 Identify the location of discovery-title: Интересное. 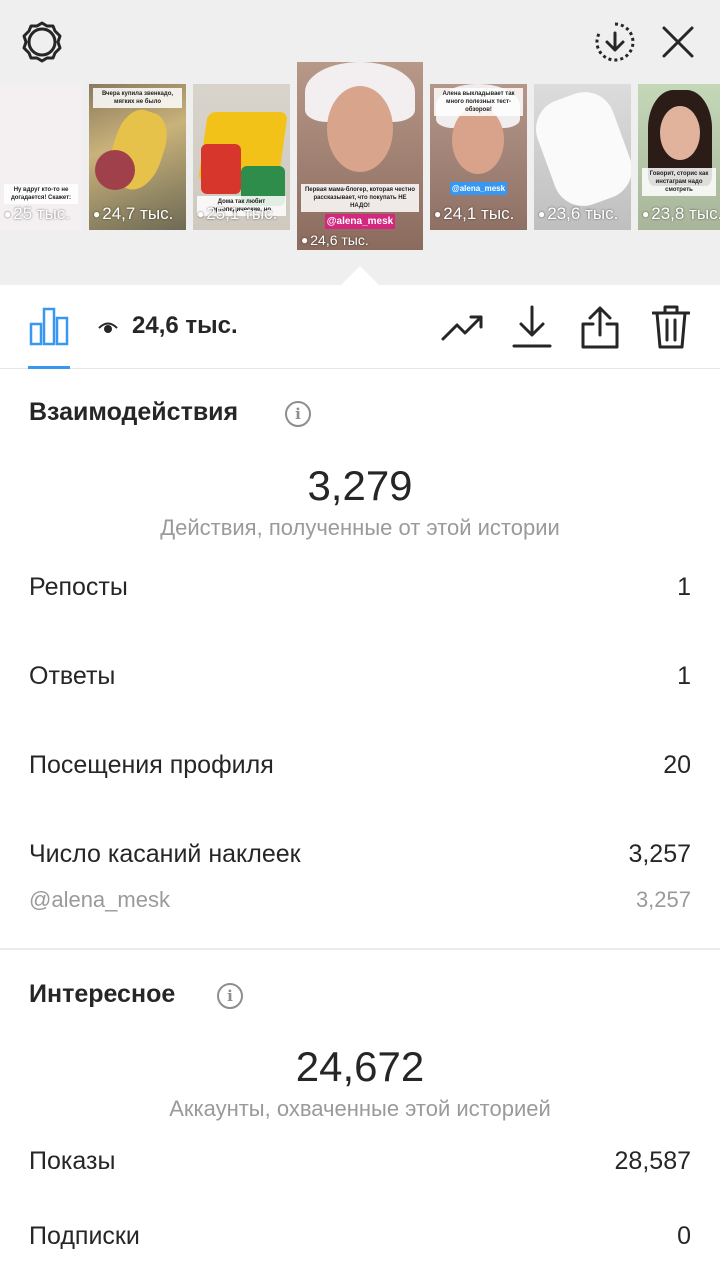
(102, 994).